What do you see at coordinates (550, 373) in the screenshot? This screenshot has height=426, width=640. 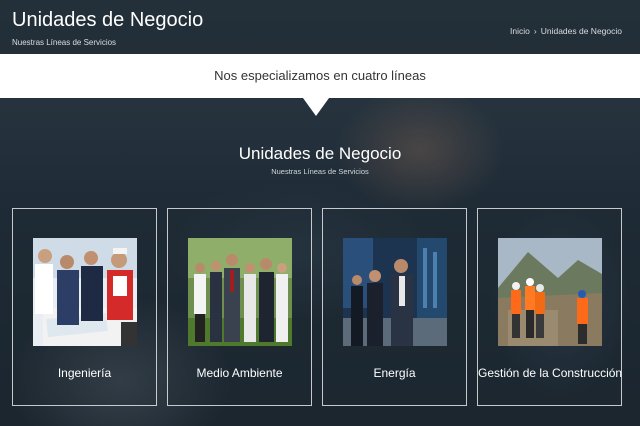 I see `card-label: Gestión de la Construcción` at bounding box center [550, 373].